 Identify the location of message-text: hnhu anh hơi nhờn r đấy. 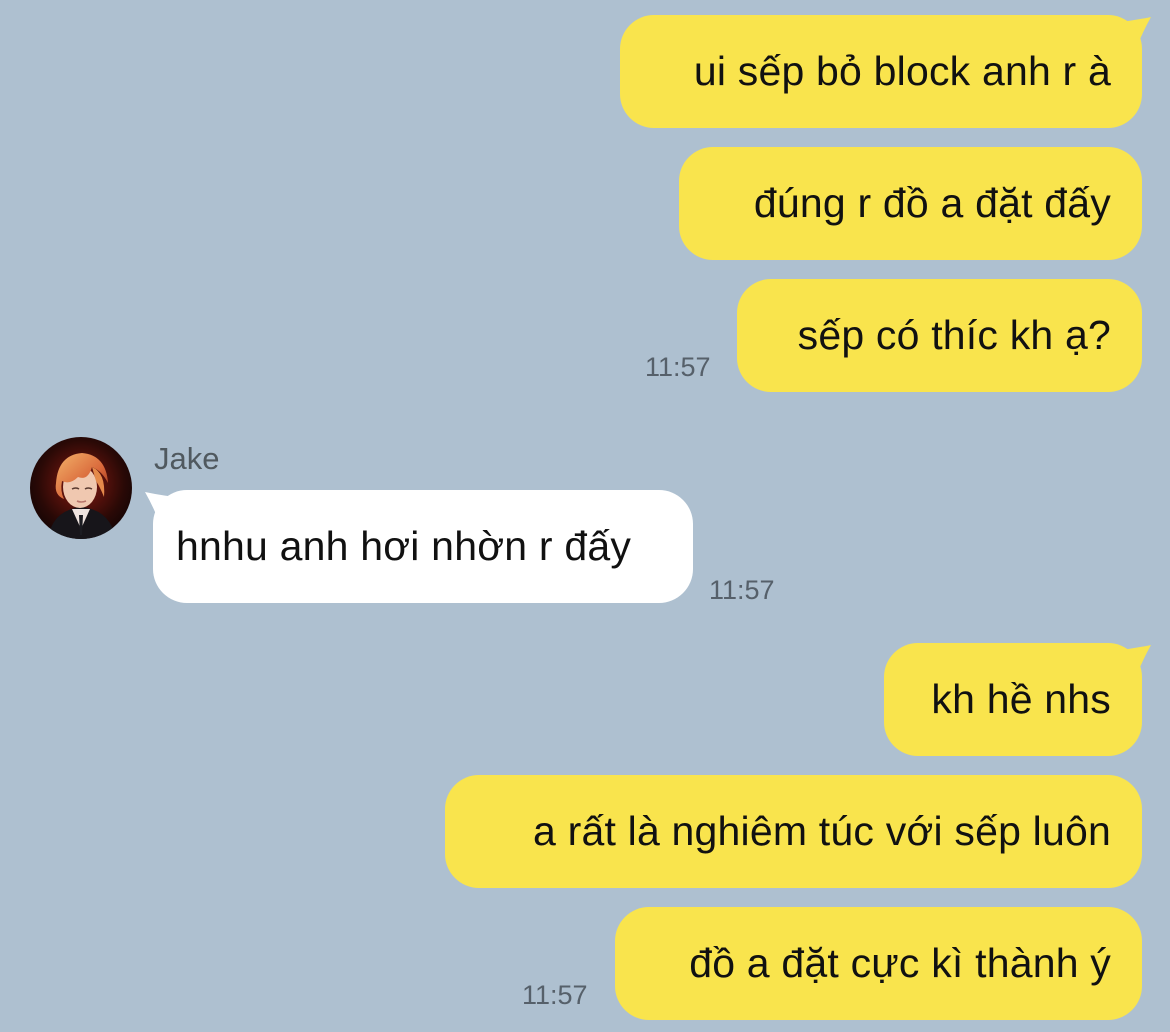
(404, 546).